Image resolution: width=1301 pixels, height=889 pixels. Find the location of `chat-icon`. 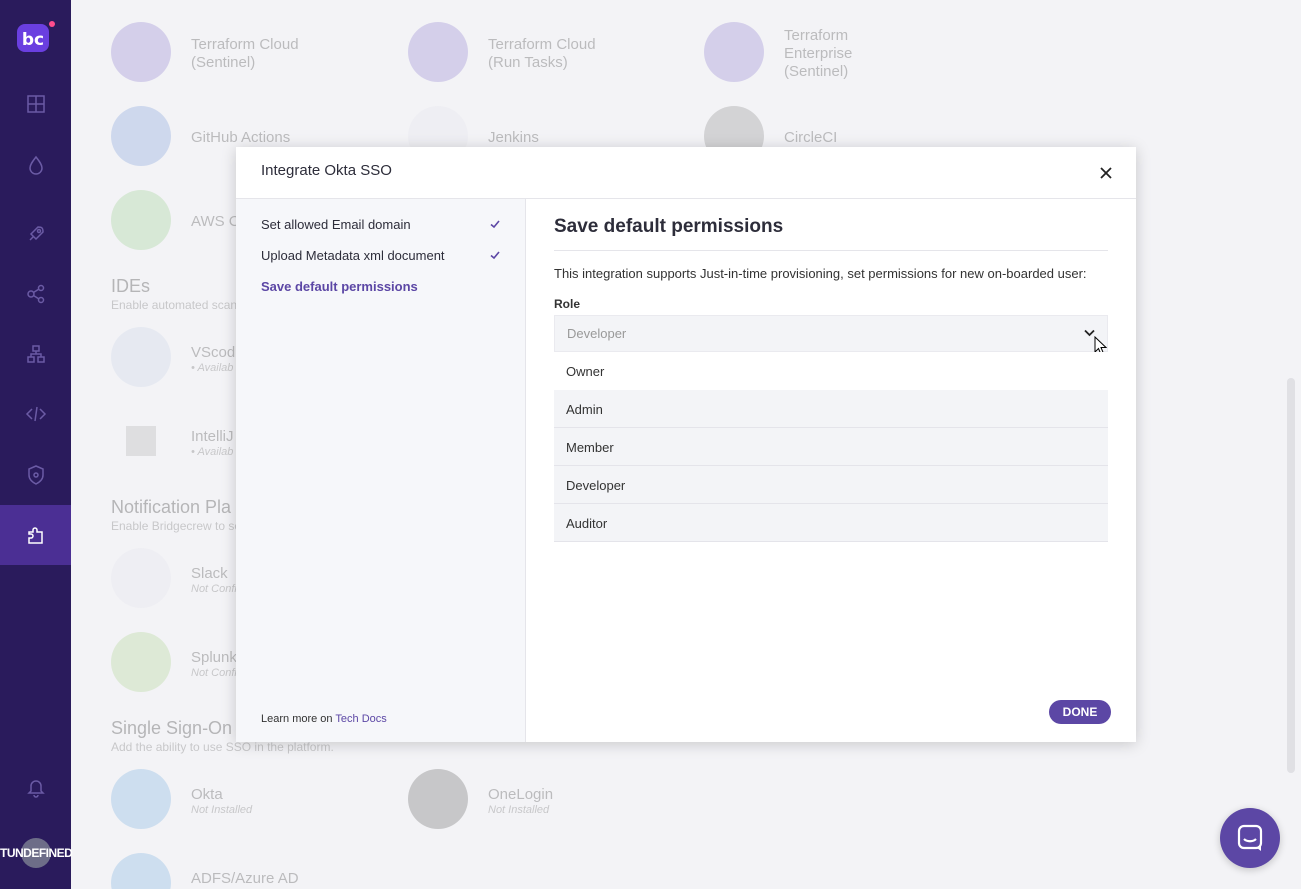

chat-icon is located at coordinates (1250, 837).